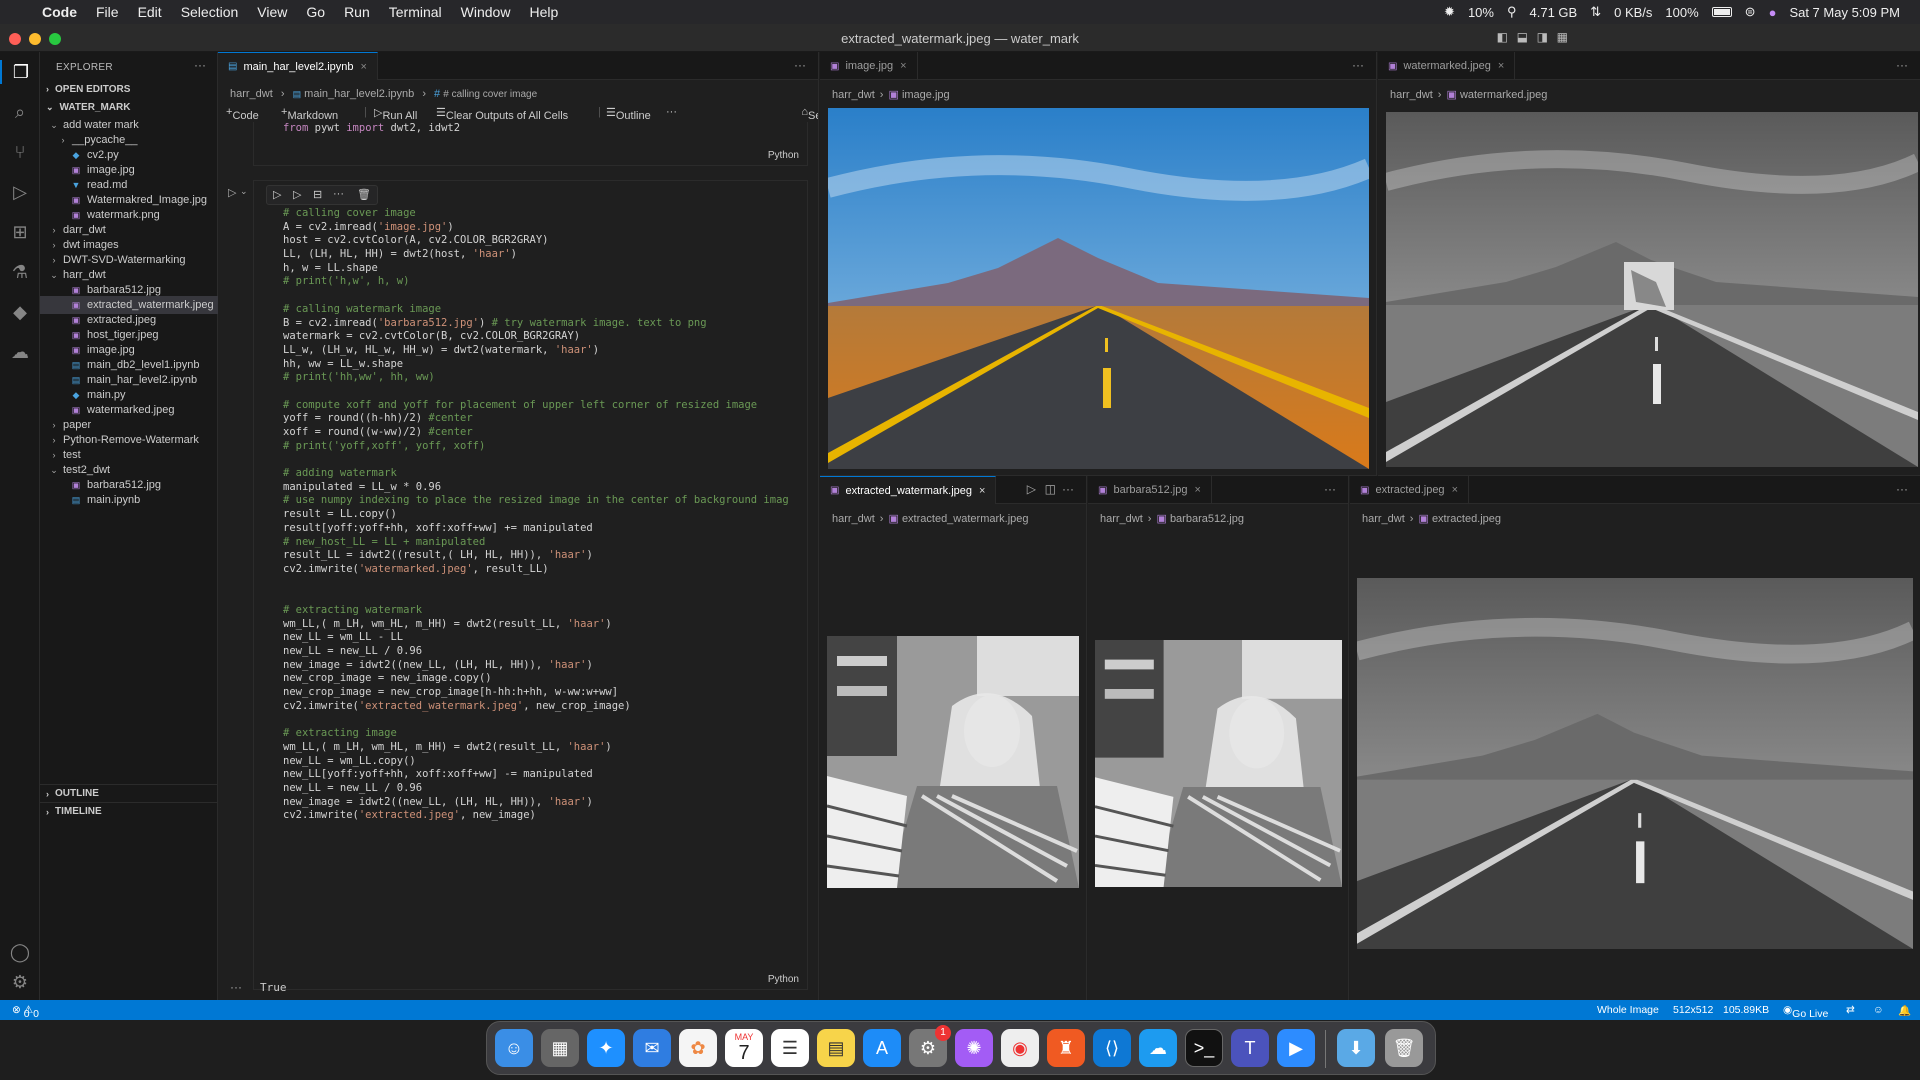  I want to click on run-icon: ▷, so click(1031, 489).